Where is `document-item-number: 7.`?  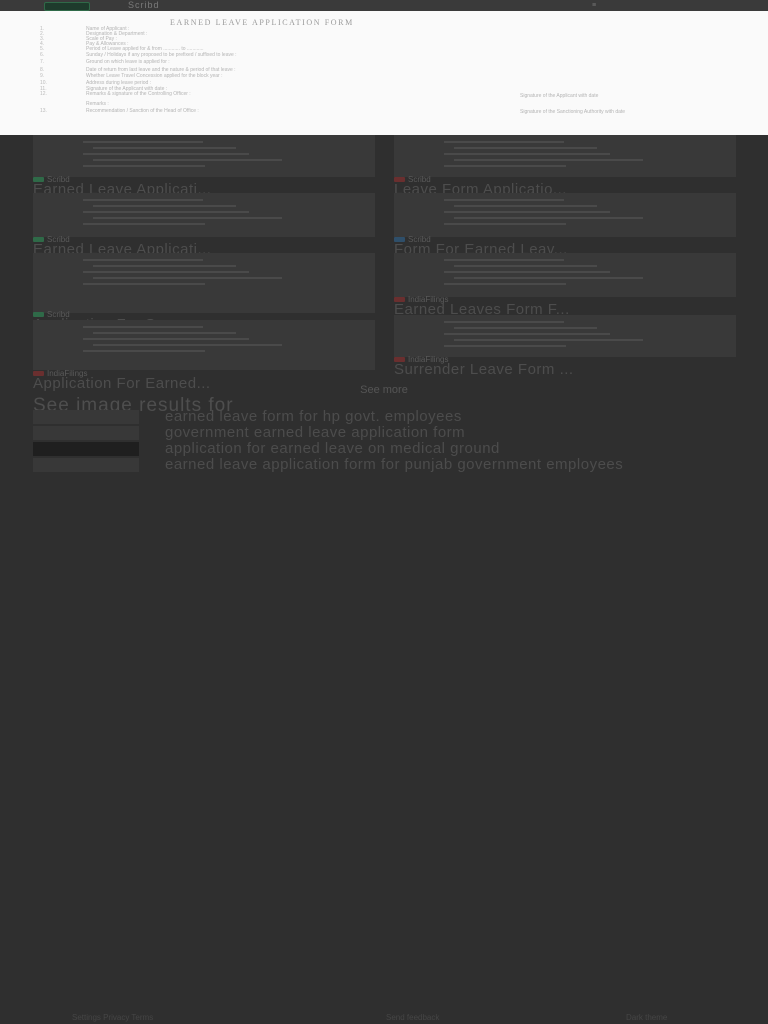 document-item-number: 7. is located at coordinates (42, 62).